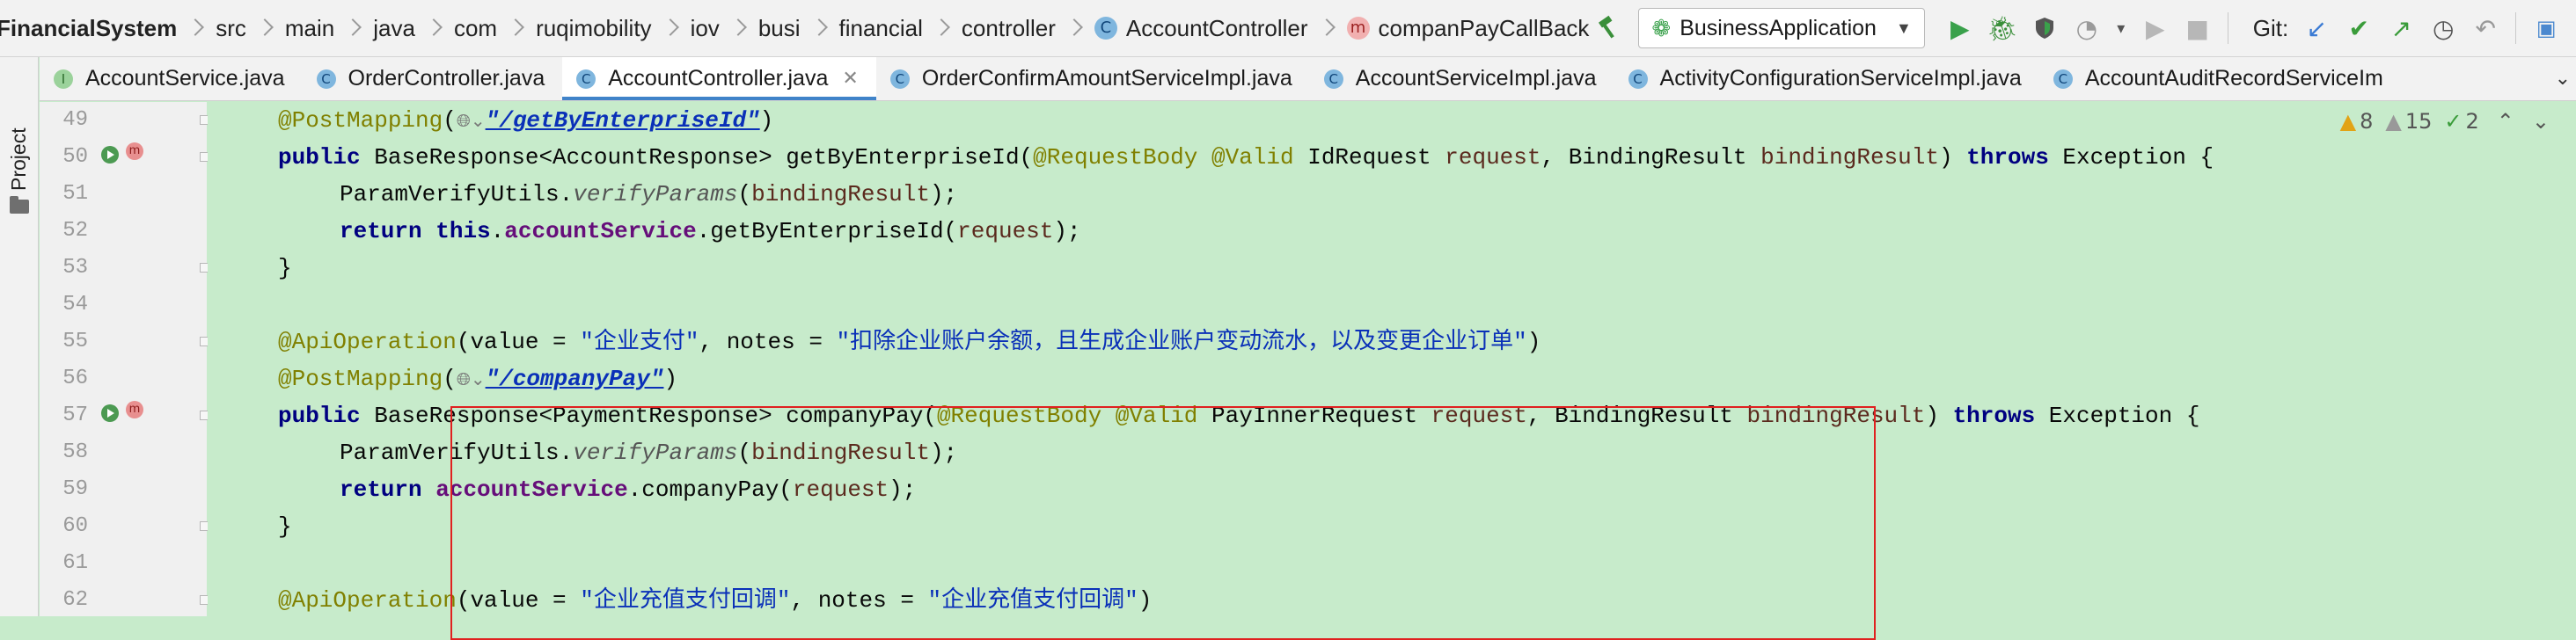 The image size is (2576, 640). Describe the element at coordinates (75, 157) in the screenshot. I see `line-number: 50` at that location.